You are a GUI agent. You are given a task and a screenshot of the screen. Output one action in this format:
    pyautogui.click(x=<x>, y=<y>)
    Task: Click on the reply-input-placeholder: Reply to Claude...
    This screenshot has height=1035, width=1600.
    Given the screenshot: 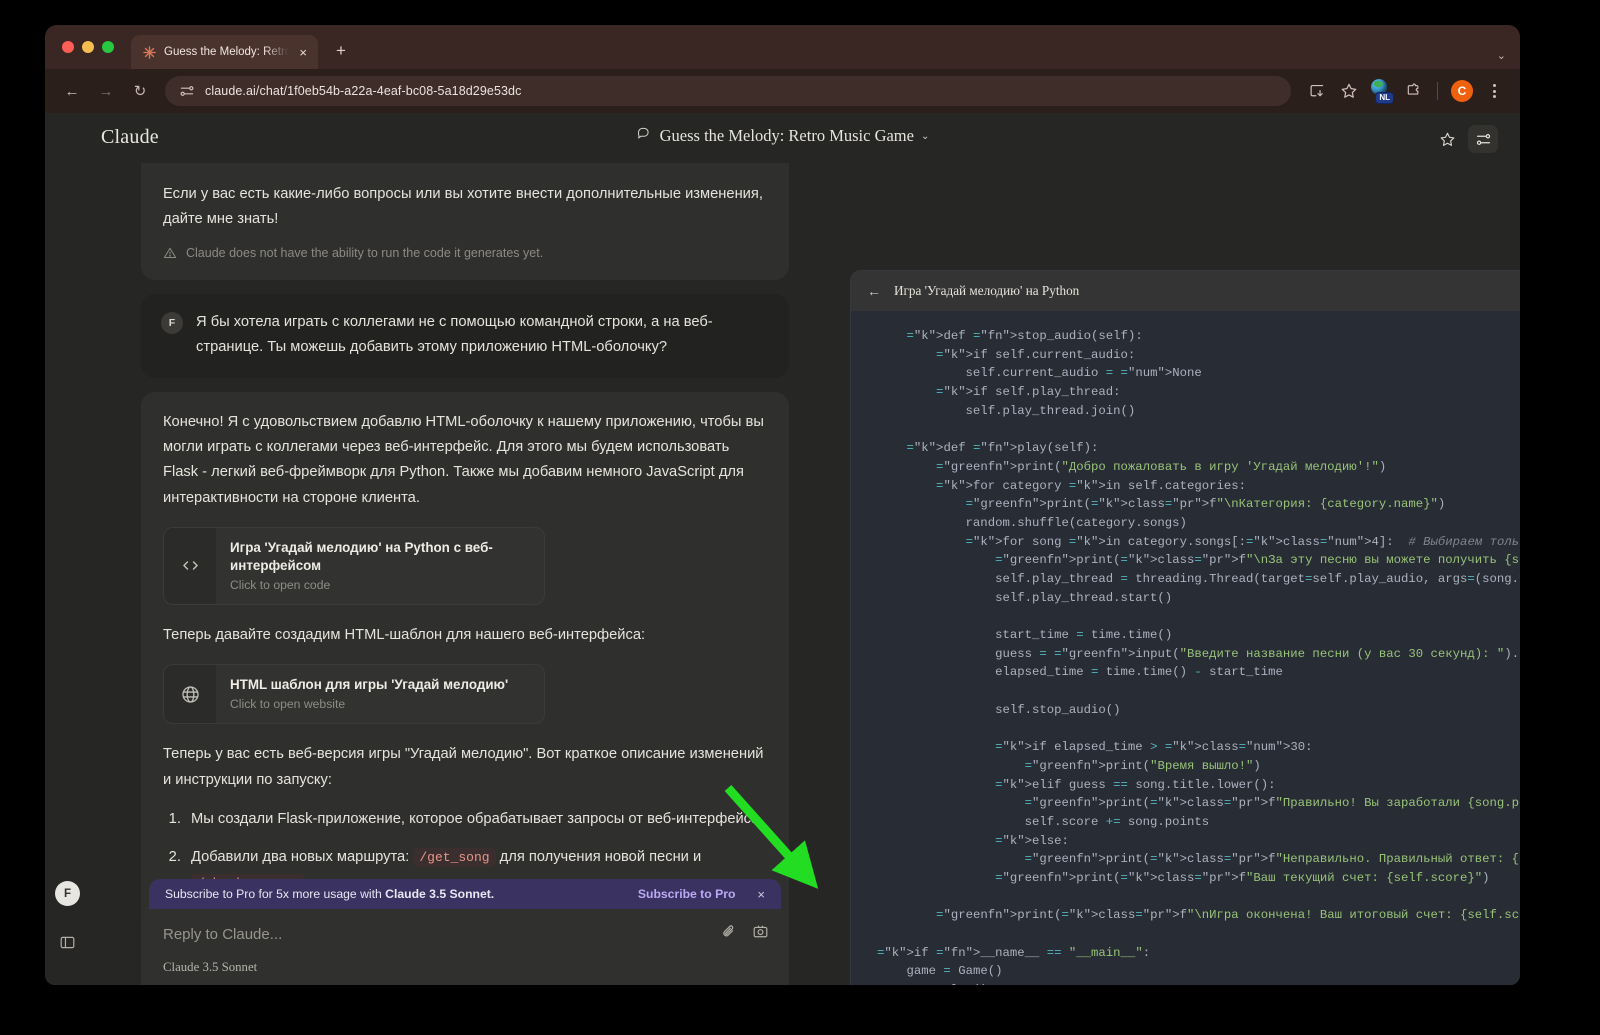 What is the action you would take?
    pyautogui.click(x=467, y=934)
    